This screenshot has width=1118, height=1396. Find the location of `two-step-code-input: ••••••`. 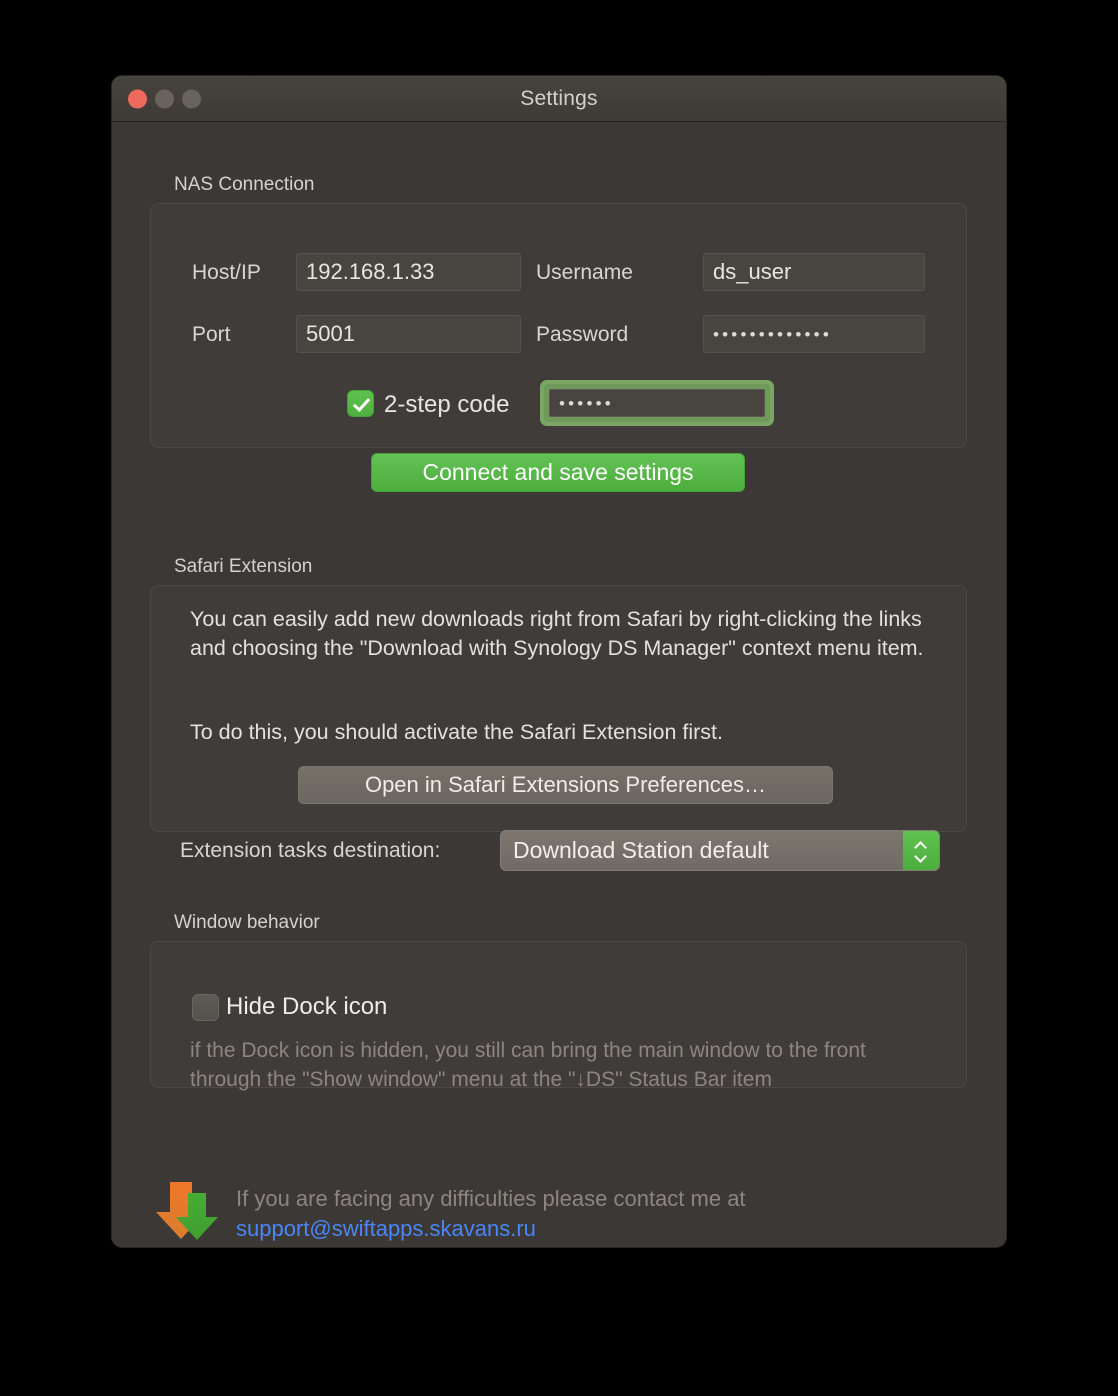

two-step-code-input: •••••• is located at coordinates (657, 403).